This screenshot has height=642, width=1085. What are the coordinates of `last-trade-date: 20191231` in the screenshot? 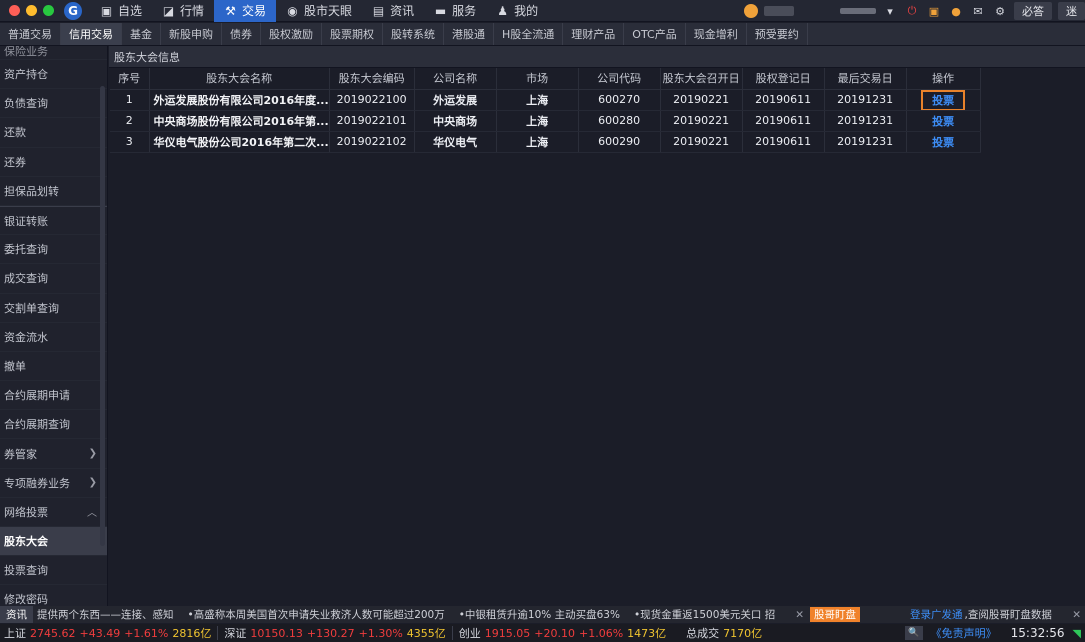 It's located at (865, 121).